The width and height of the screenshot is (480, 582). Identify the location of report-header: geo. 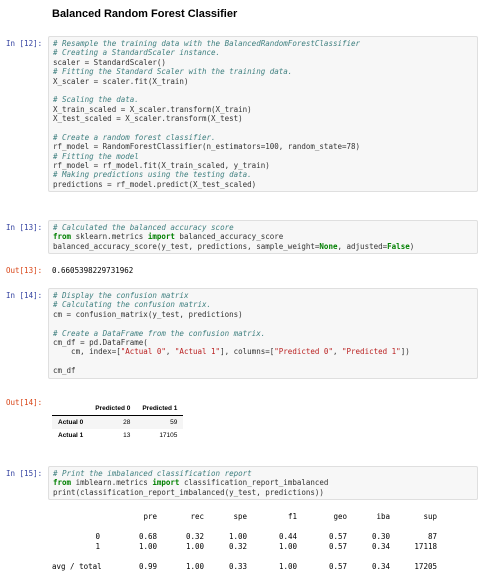
(340, 516).